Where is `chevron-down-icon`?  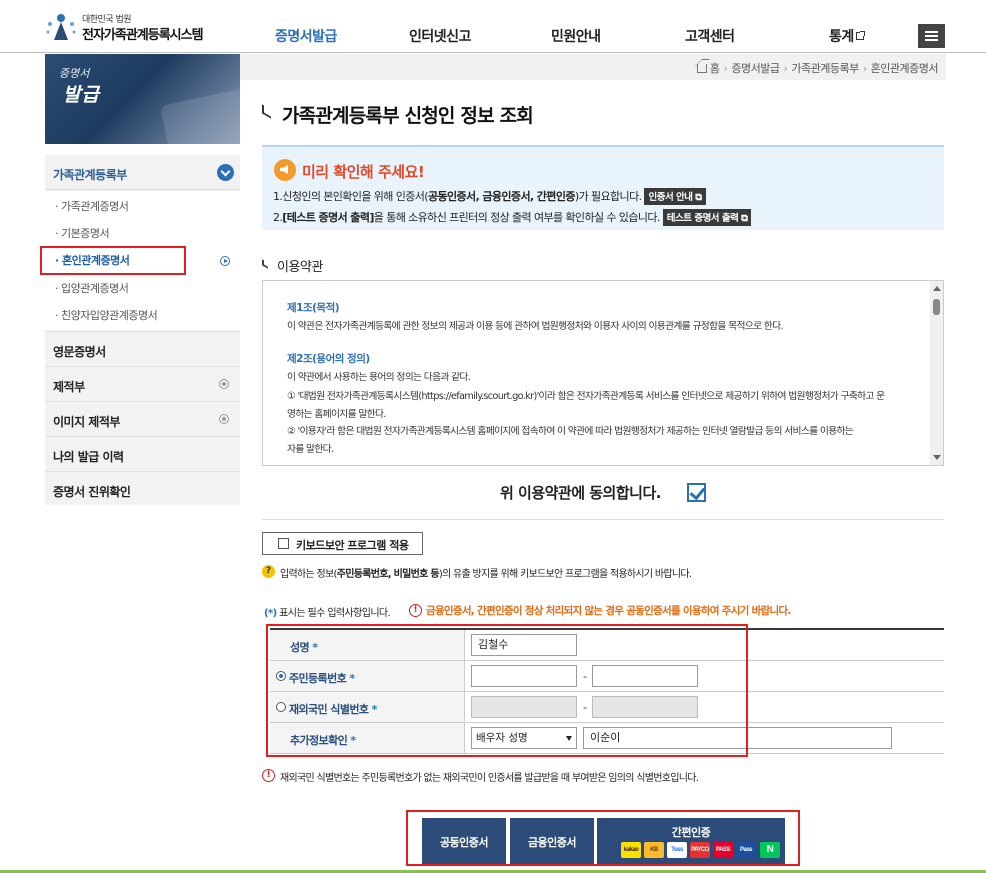 chevron-down-icon is located at coordinates (225, 172).